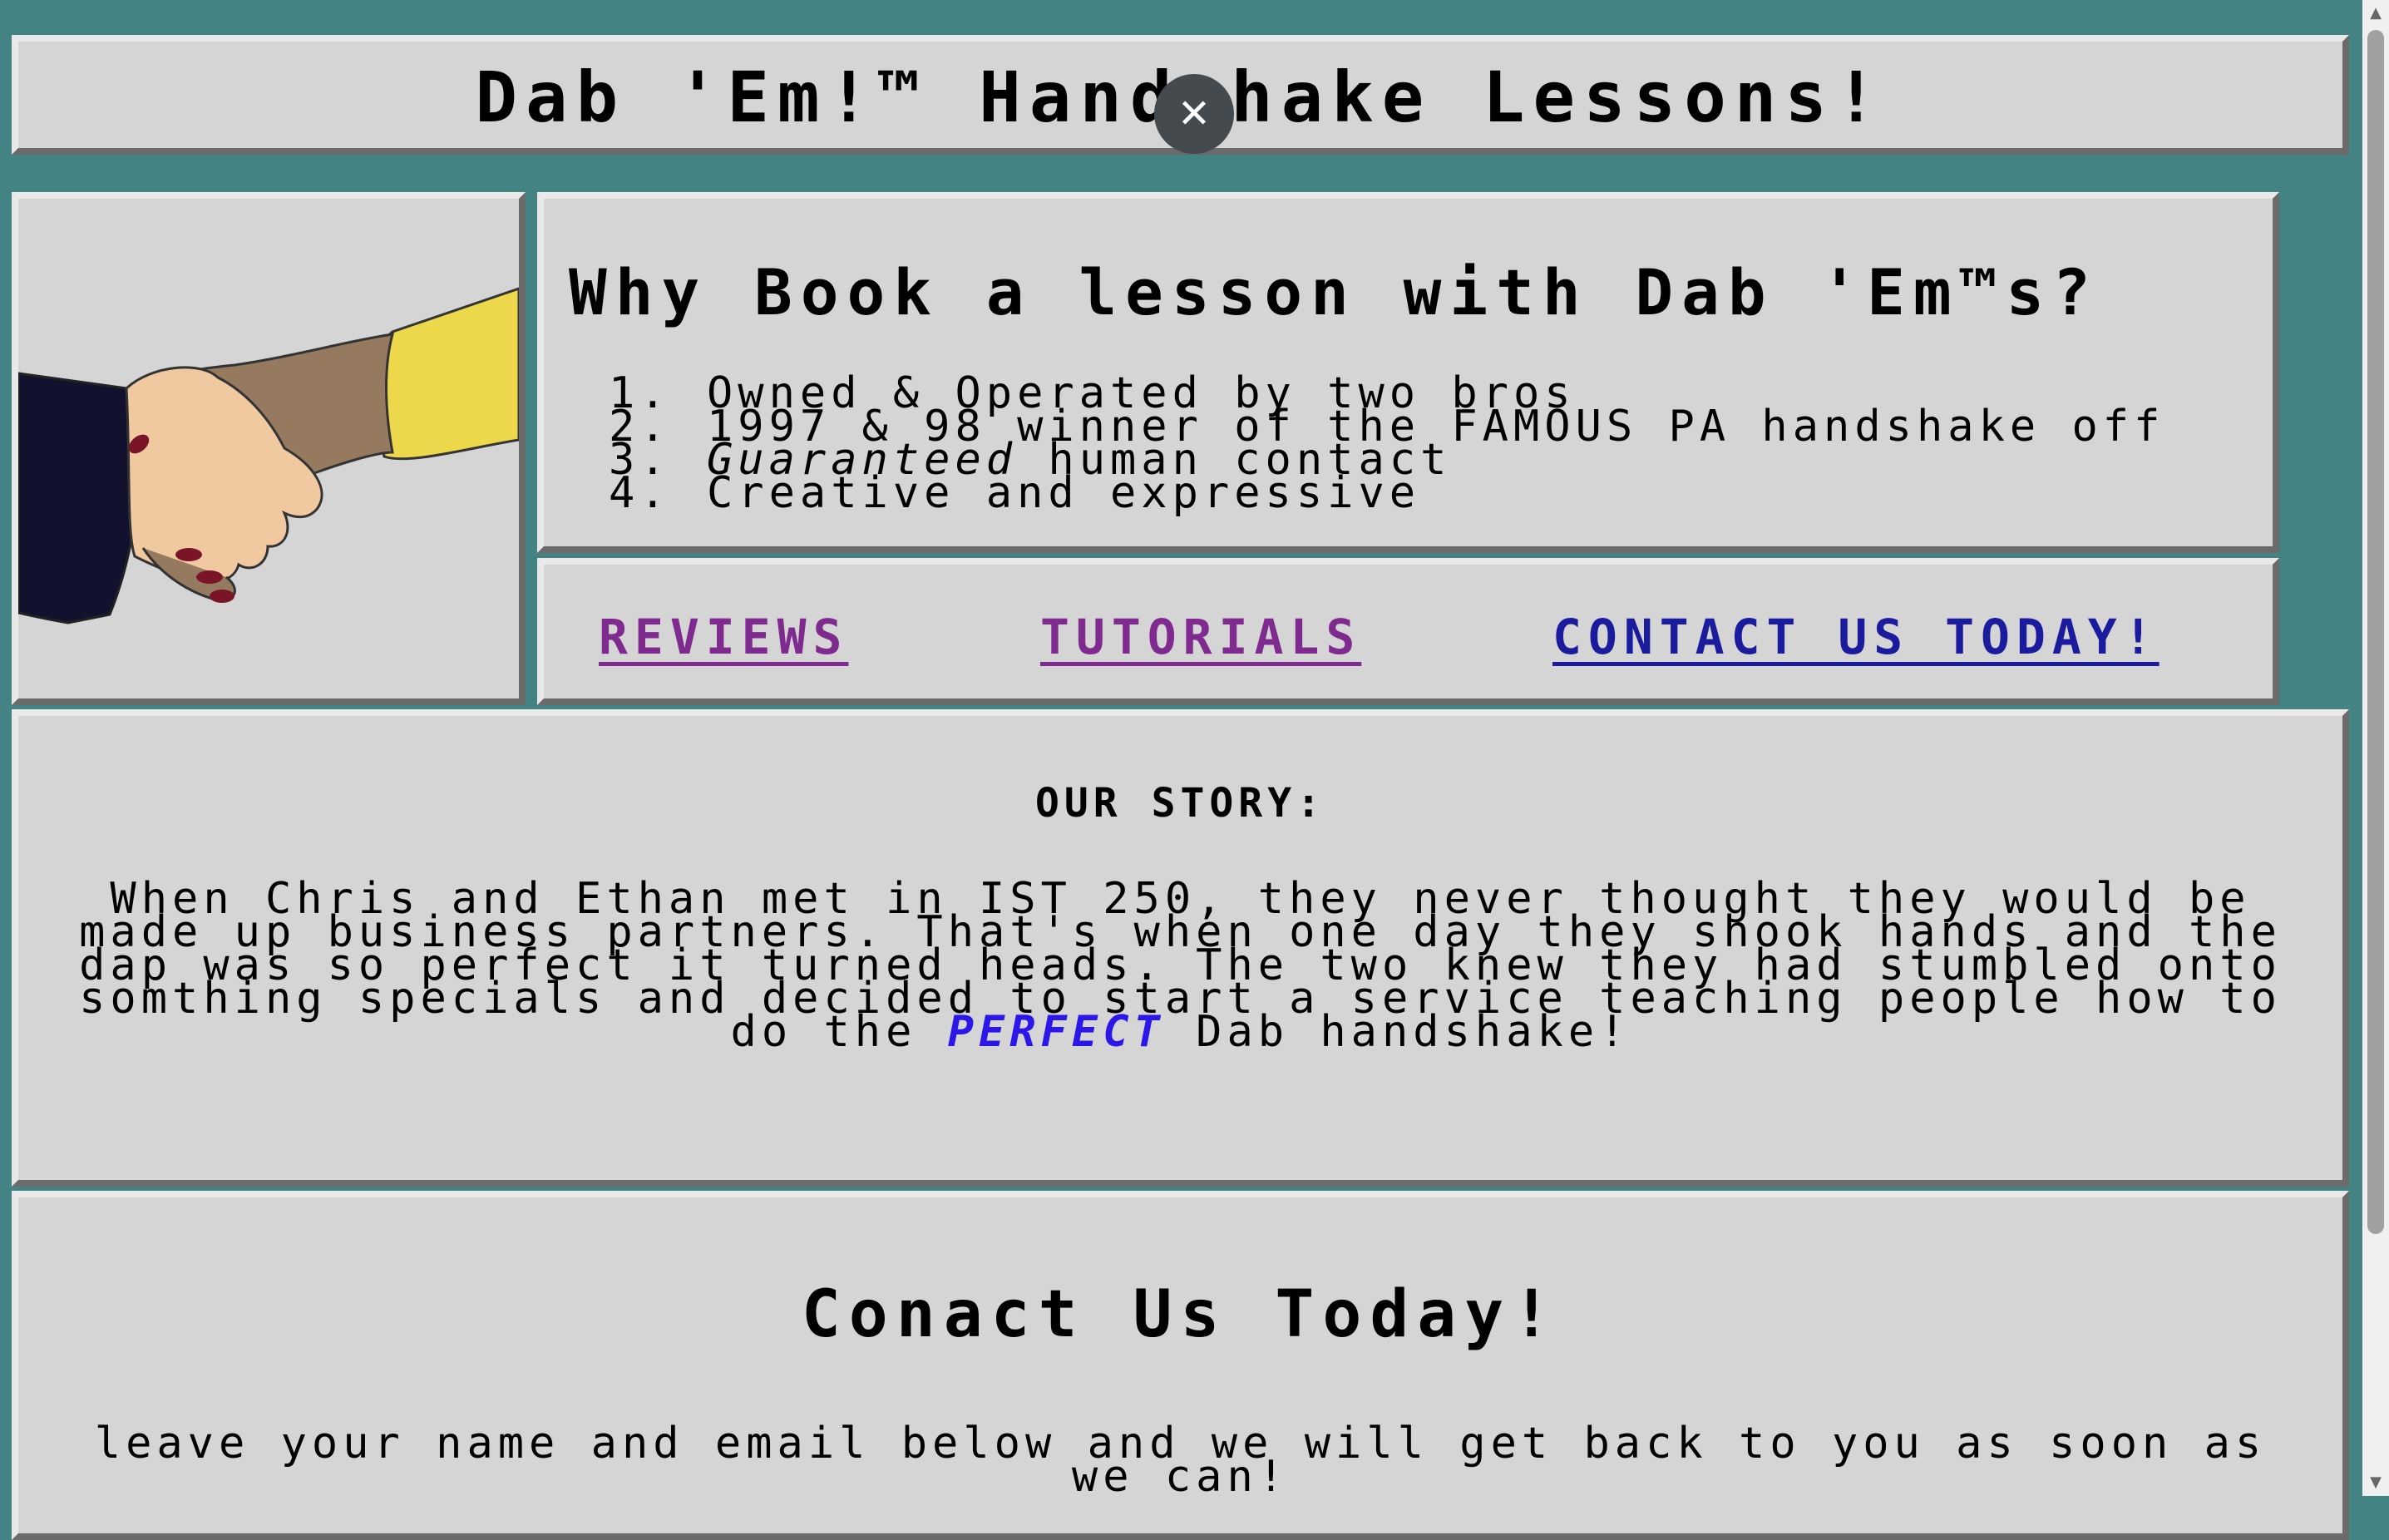  Describe the element at coordinates (268, 456) in the screenshot. I see `handshake-illustration` at that location.